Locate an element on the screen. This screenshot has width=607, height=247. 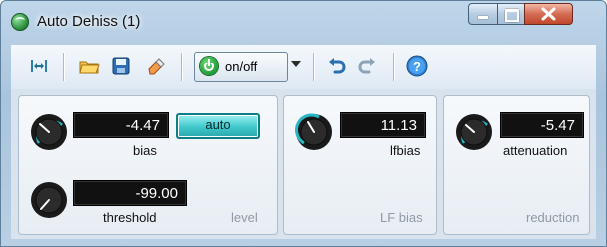
onoff-button: on/off is located at coordinates (241, 67).